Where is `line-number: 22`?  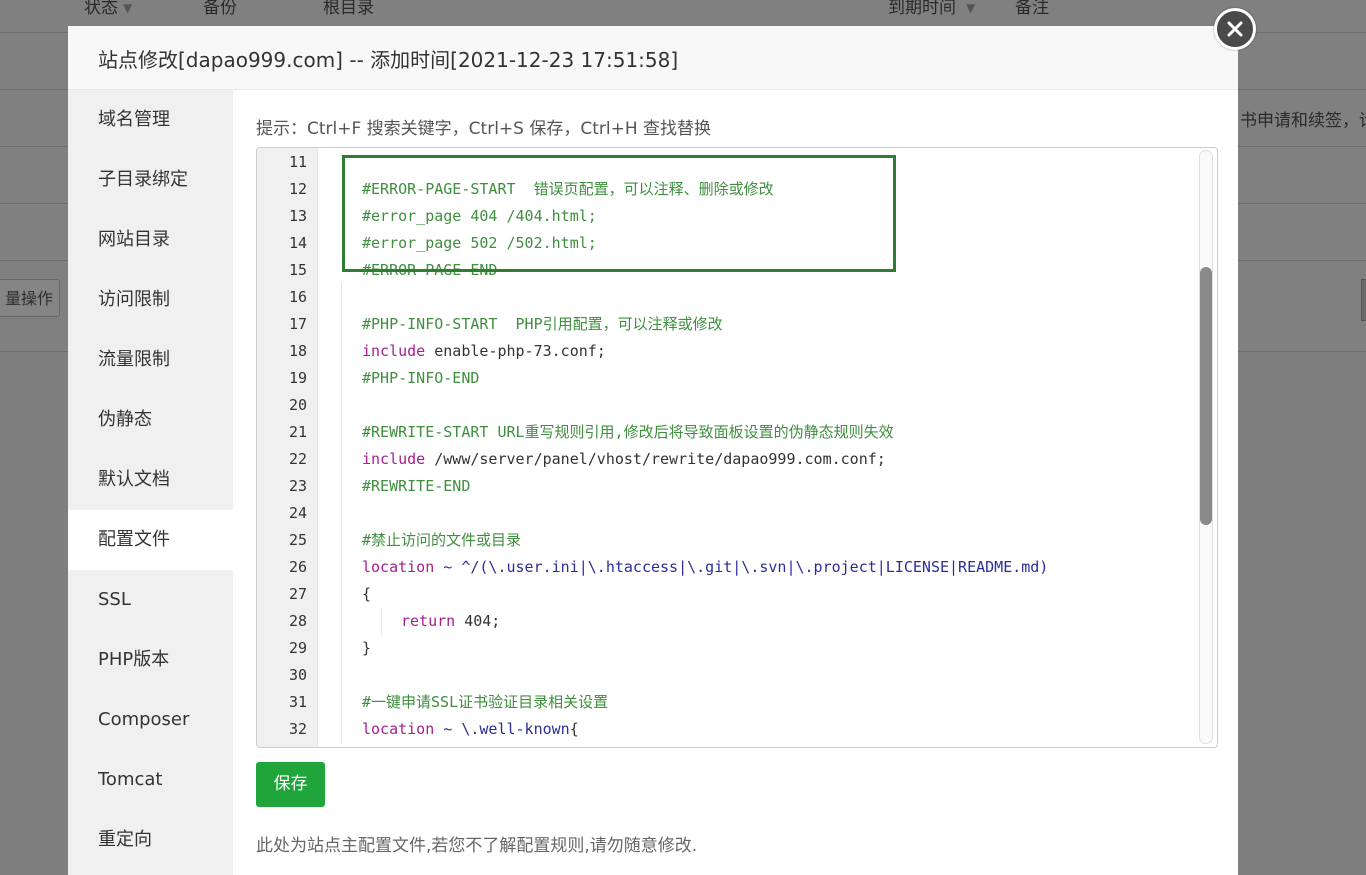 line-number: 22 is located at coordinates (297, 459).